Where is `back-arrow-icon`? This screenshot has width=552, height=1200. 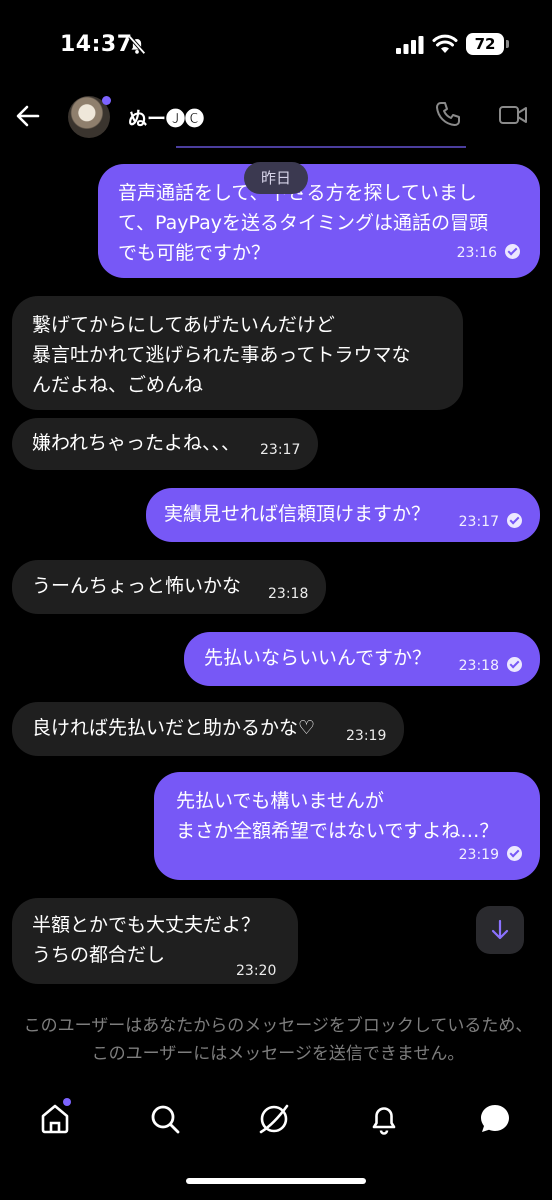 back-arrow-icon is located at coordinates (28, 116).